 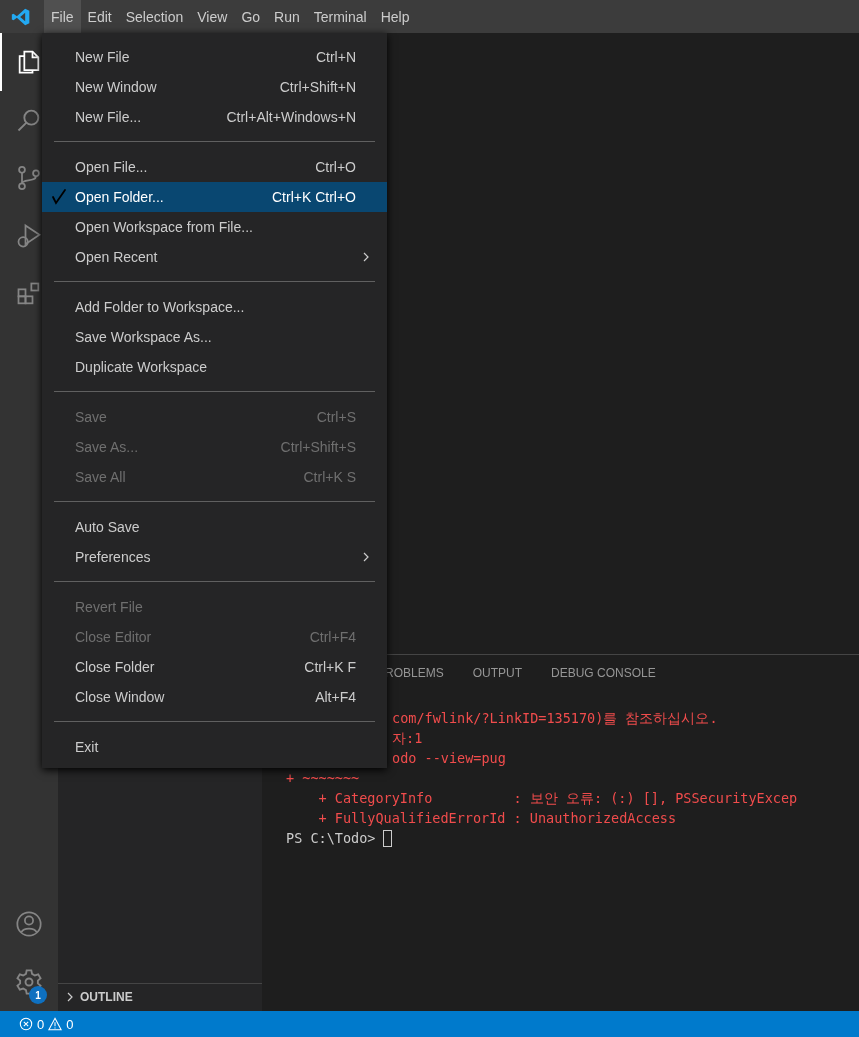 I want to click on error-icon, so click(x=26, y=1024).